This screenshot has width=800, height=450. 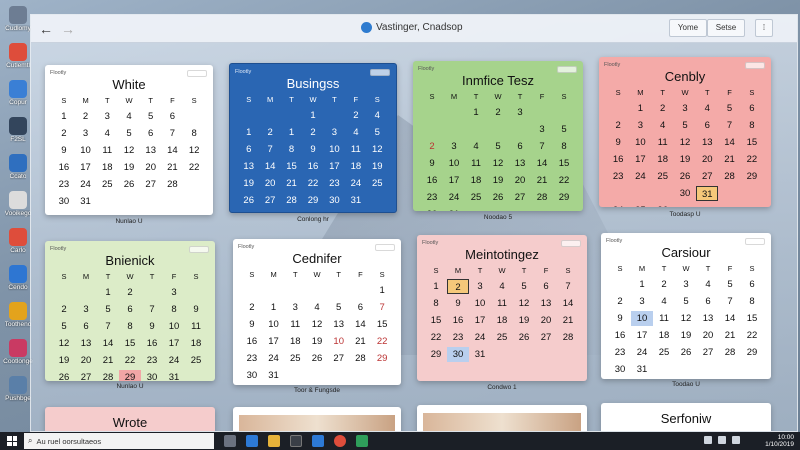 I want to click on back-button: ←, so click(x=46, y=29).